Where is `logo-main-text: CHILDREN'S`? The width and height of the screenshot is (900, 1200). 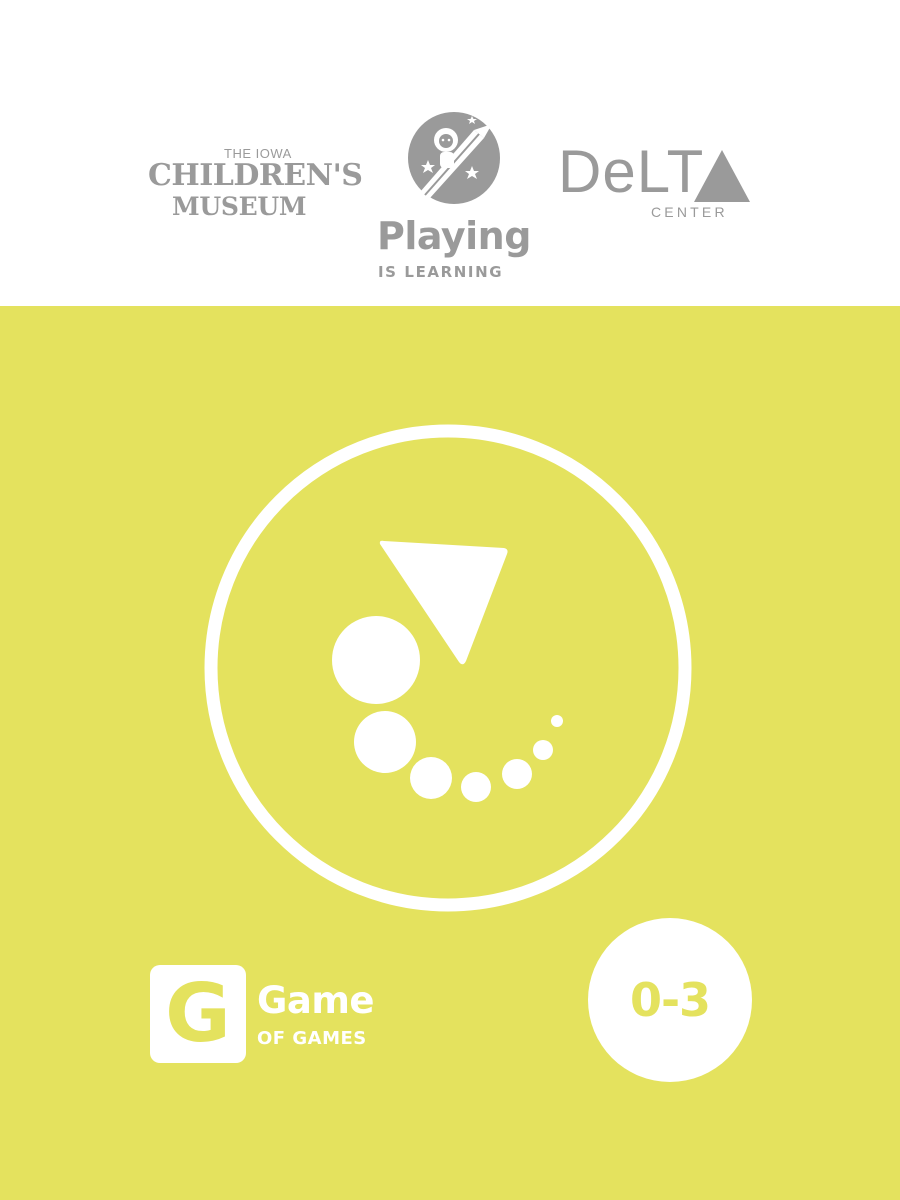 logo-main-text: CHILDREN'S is located at coordinates (255, 175).